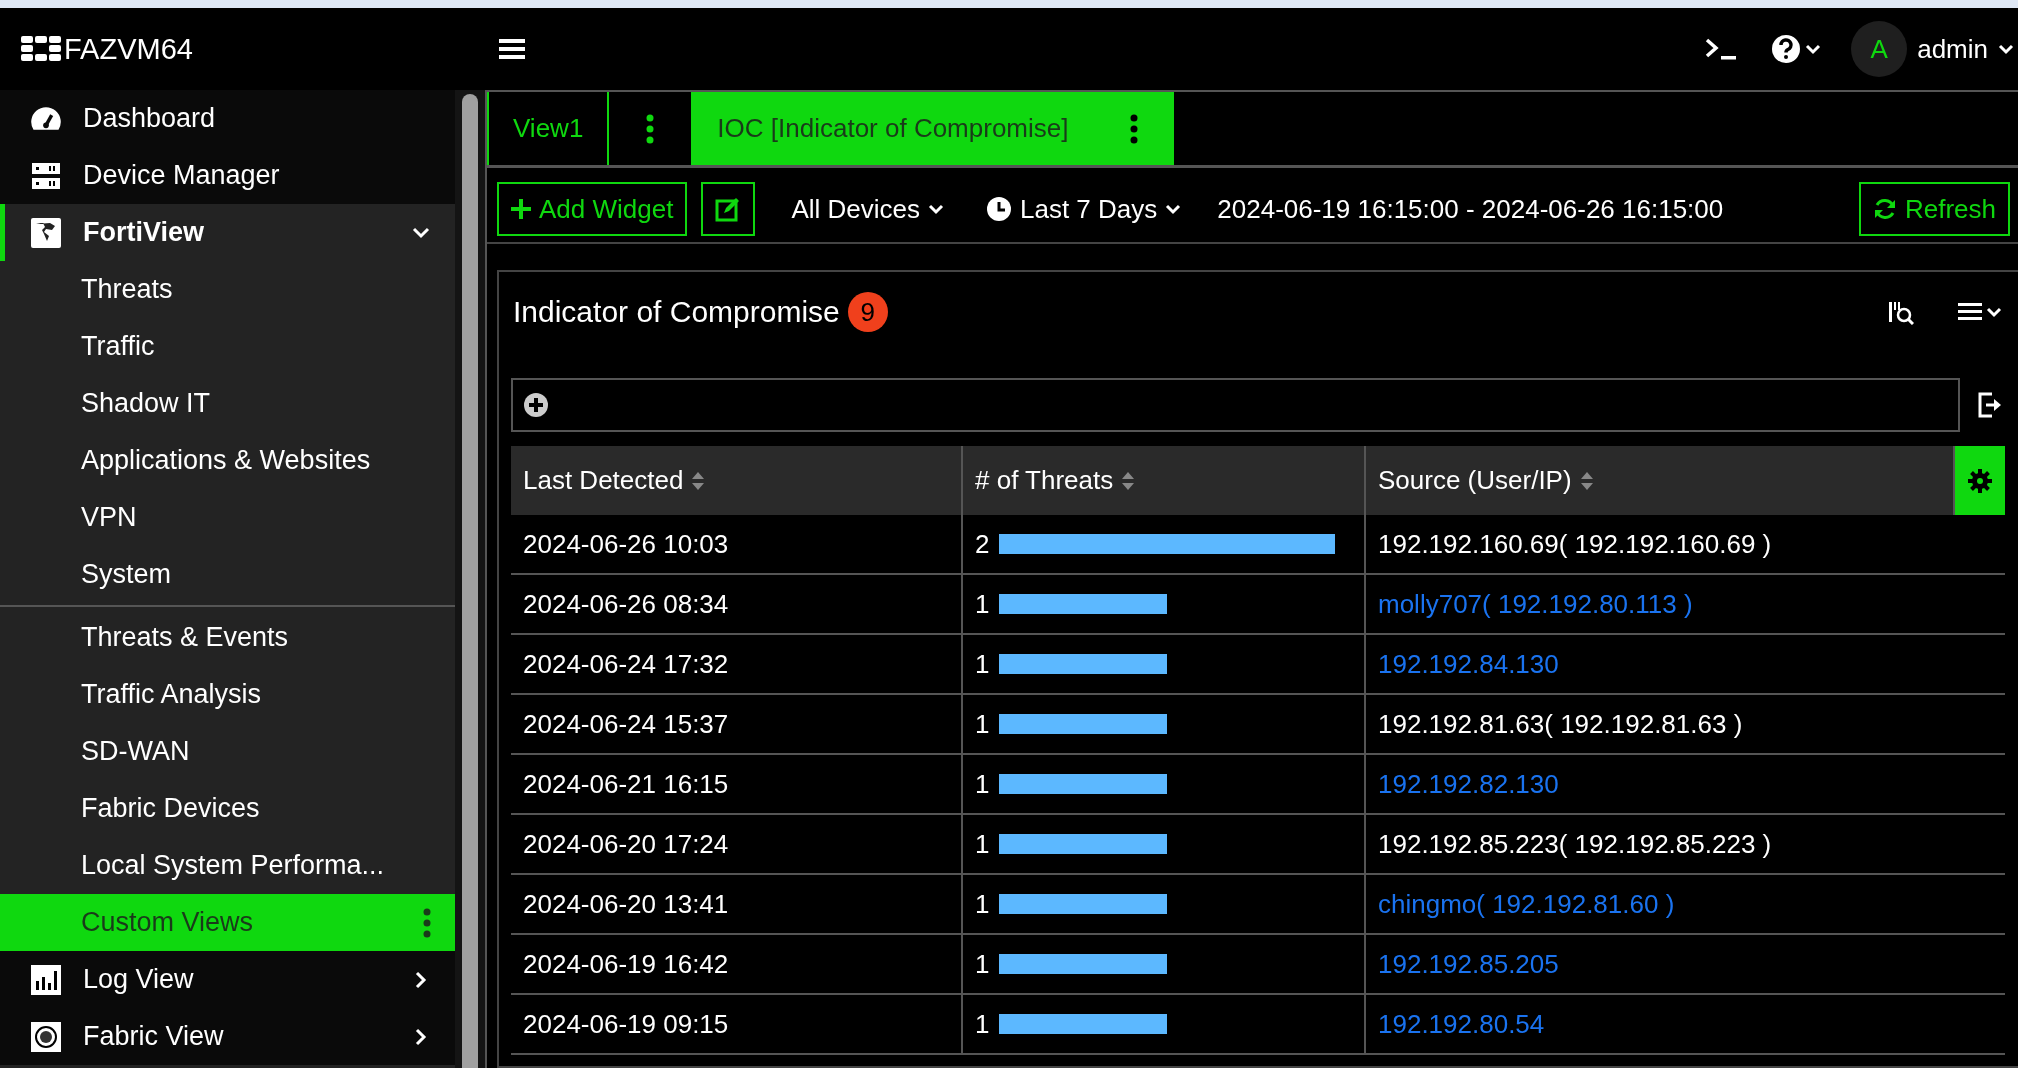 This screenshot has height=1068, width=2018. Describe the element at coordinates (676, 312) in the screenshot. I see `widget-title: Indicator of Compromise` at that location.